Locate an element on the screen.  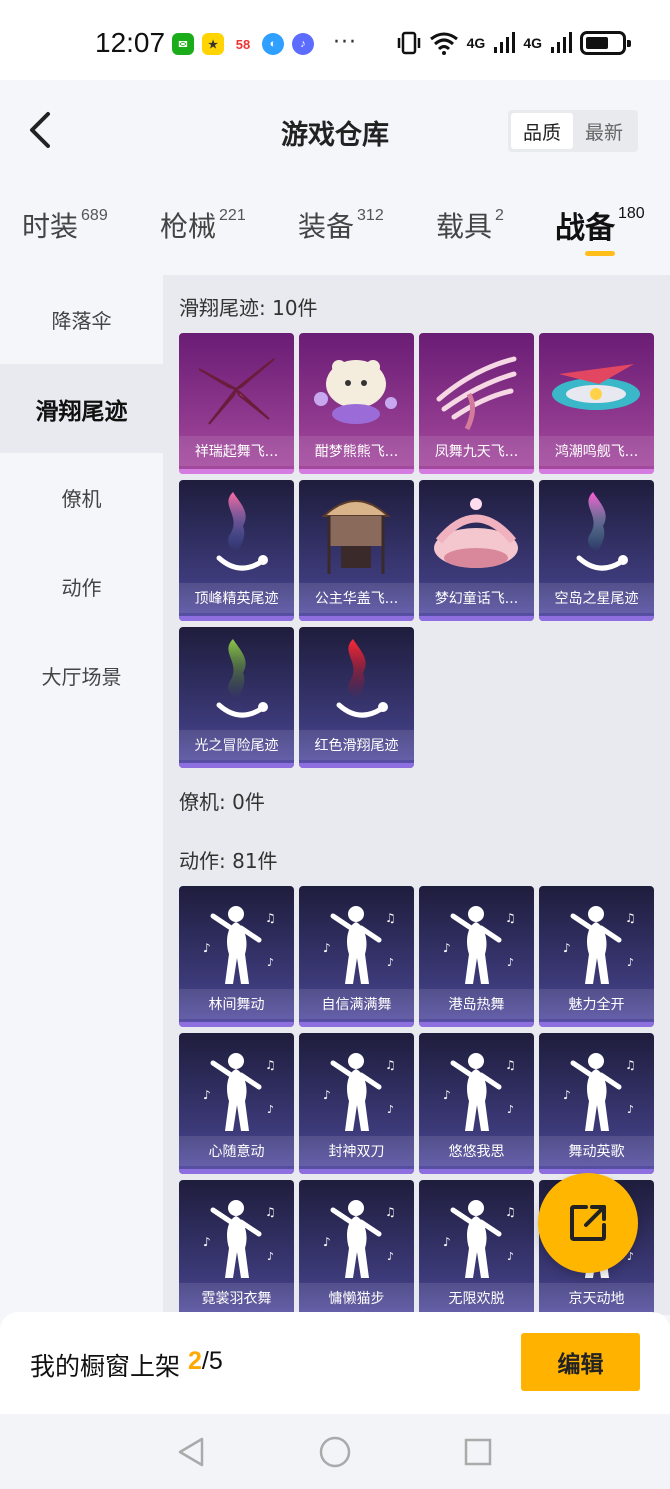
item-card: ♪ ♫ ♪ 舞动英歌 is located at coordinates (596, 1103).